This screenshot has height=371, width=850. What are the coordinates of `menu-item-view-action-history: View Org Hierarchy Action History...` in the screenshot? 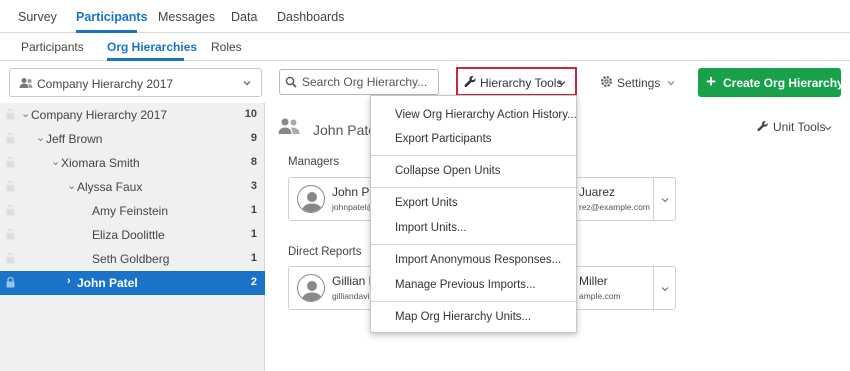 It's located at (486, 115).